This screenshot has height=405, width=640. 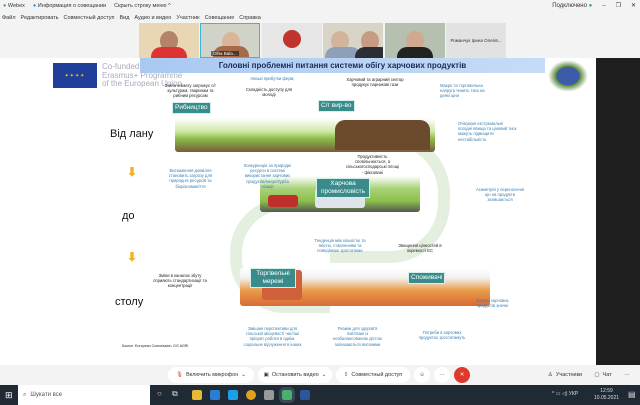 I want to click on avatar, so click(x=292, y=39).